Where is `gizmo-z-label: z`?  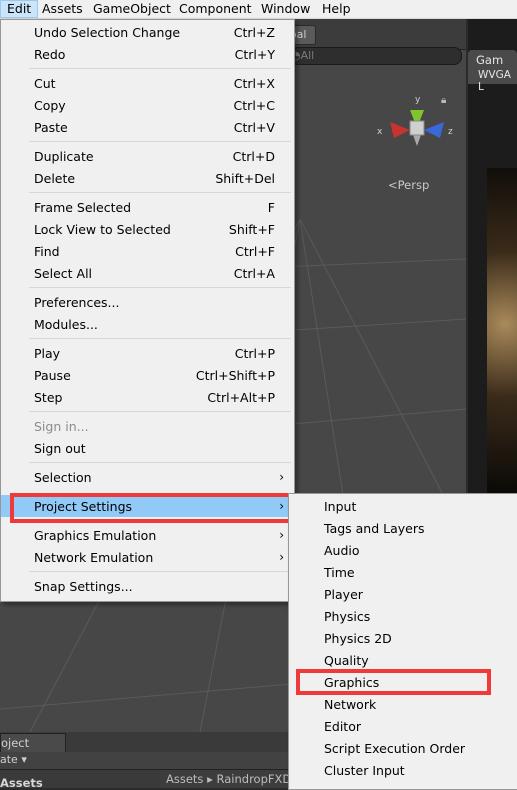
gizmo-z-label: z is located at coordinates (450, 132).